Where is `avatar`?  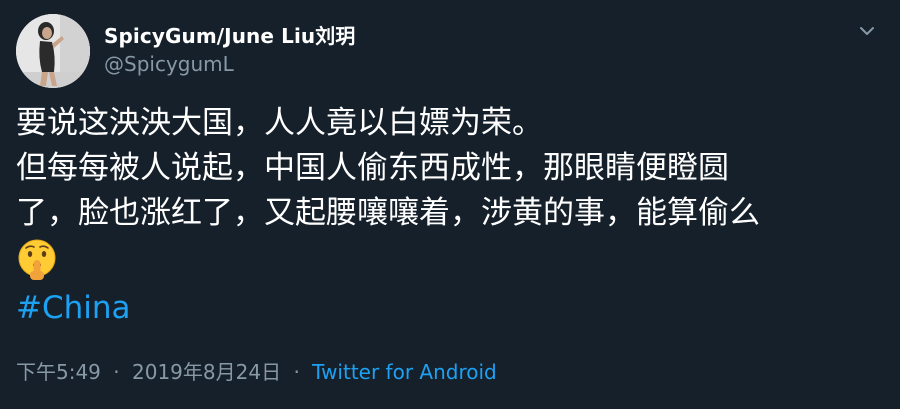
avatar is located at coordinates (53, 51).